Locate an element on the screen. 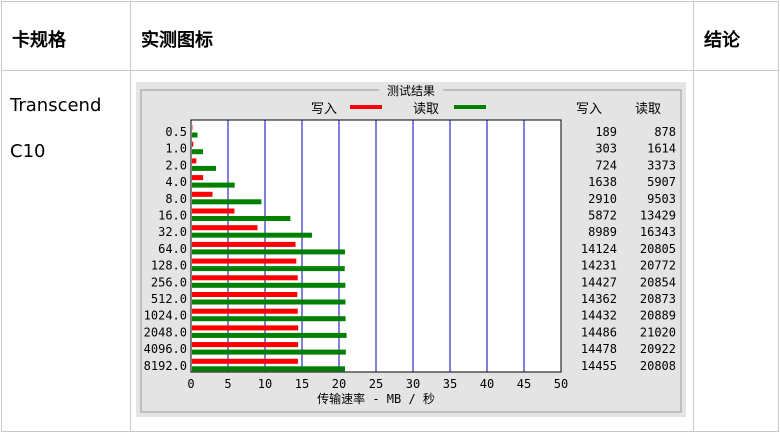  x-tick-label-10: 10 is located at coordinates (265, 384).